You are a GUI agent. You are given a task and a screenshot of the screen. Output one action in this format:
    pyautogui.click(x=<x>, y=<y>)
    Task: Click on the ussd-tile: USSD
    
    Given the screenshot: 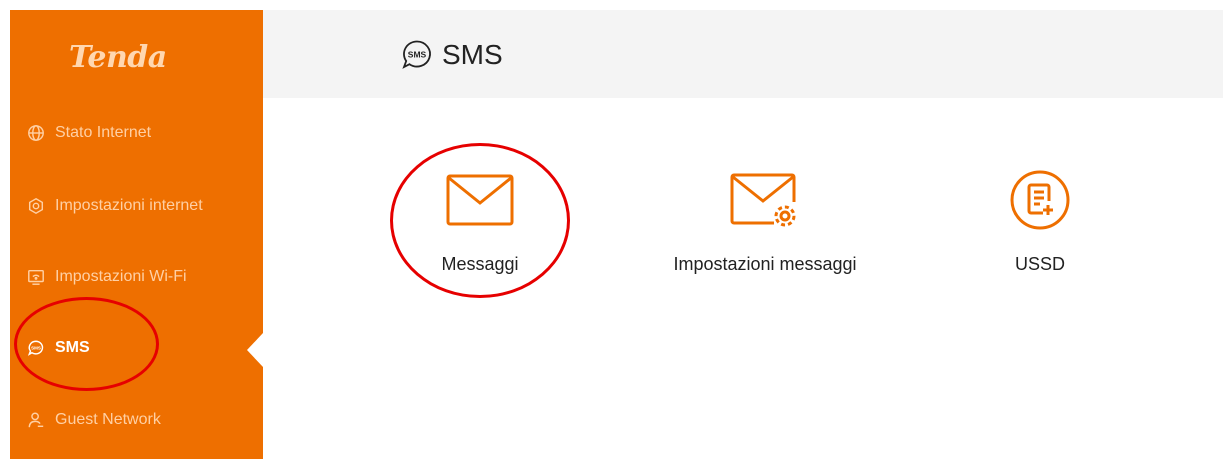 What is the action you would take?
    pyautogui.click(x=1040, y=222)
    